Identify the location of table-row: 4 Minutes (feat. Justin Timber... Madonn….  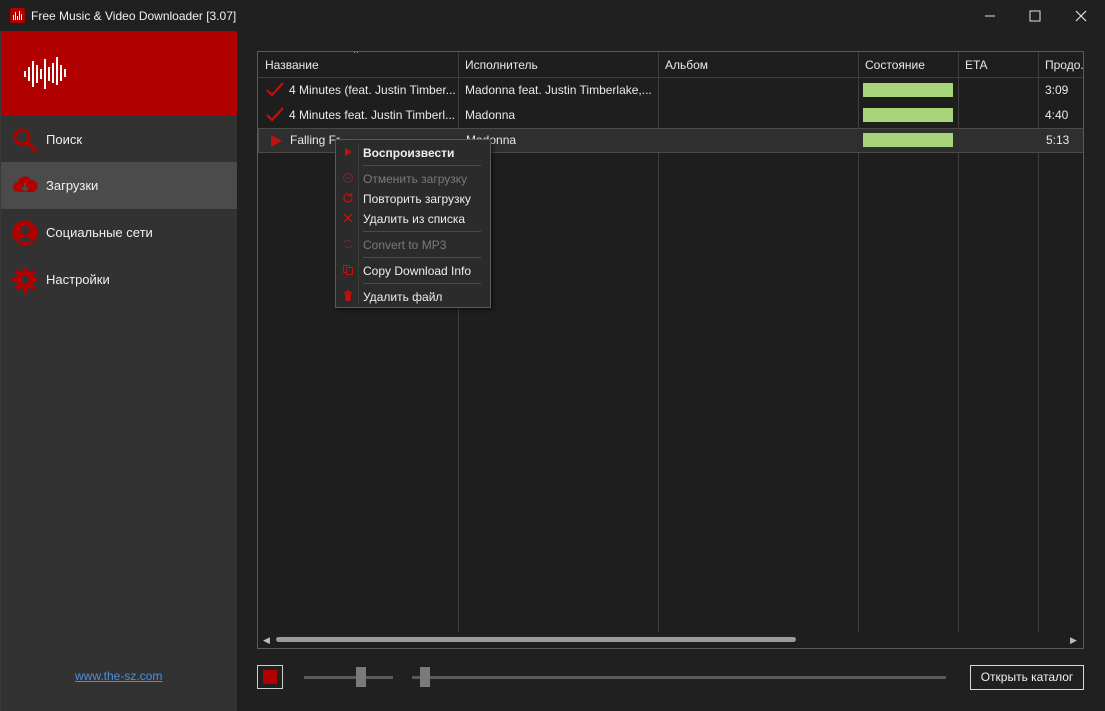
(670, 90).